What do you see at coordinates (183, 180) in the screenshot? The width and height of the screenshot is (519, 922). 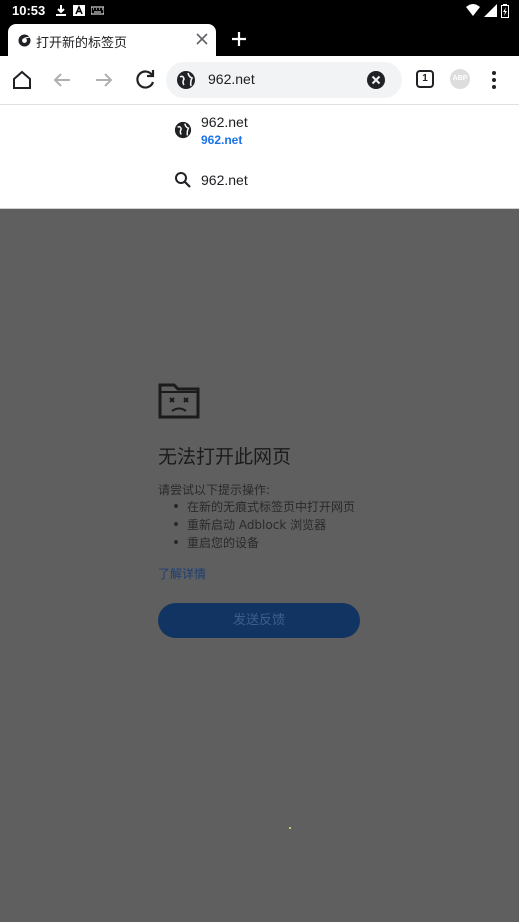 I see `search-icon` at bounding box center [183, 180].